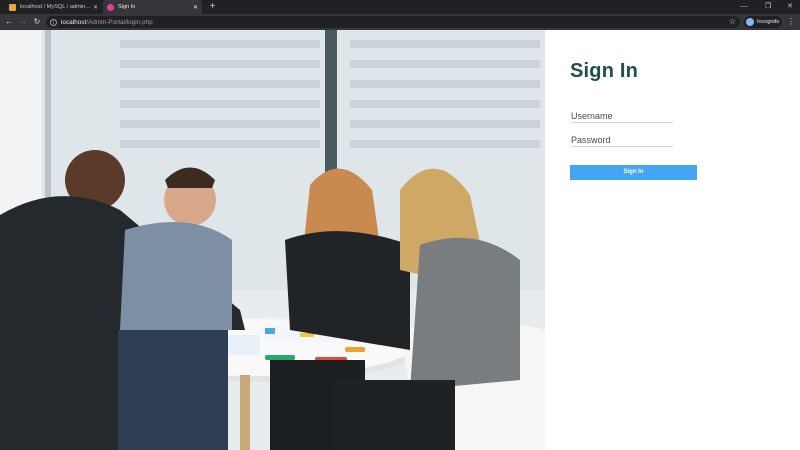  What do you see at coordinates (152, 7) in the screenshot?
I see `browser-tab-sign-in: Sign In ✕` at bounding box center [152, 7].